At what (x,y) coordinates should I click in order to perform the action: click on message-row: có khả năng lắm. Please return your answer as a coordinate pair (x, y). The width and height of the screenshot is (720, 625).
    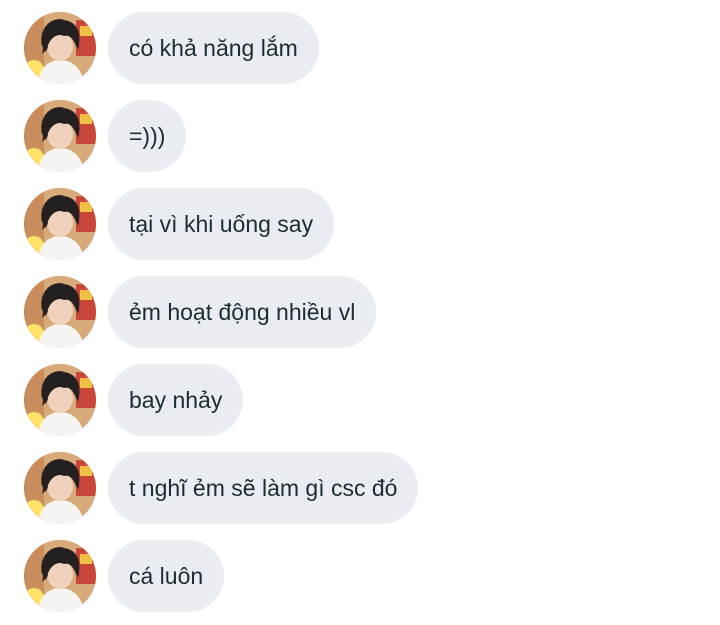
    Looking at the image, I should click on (360, 48).